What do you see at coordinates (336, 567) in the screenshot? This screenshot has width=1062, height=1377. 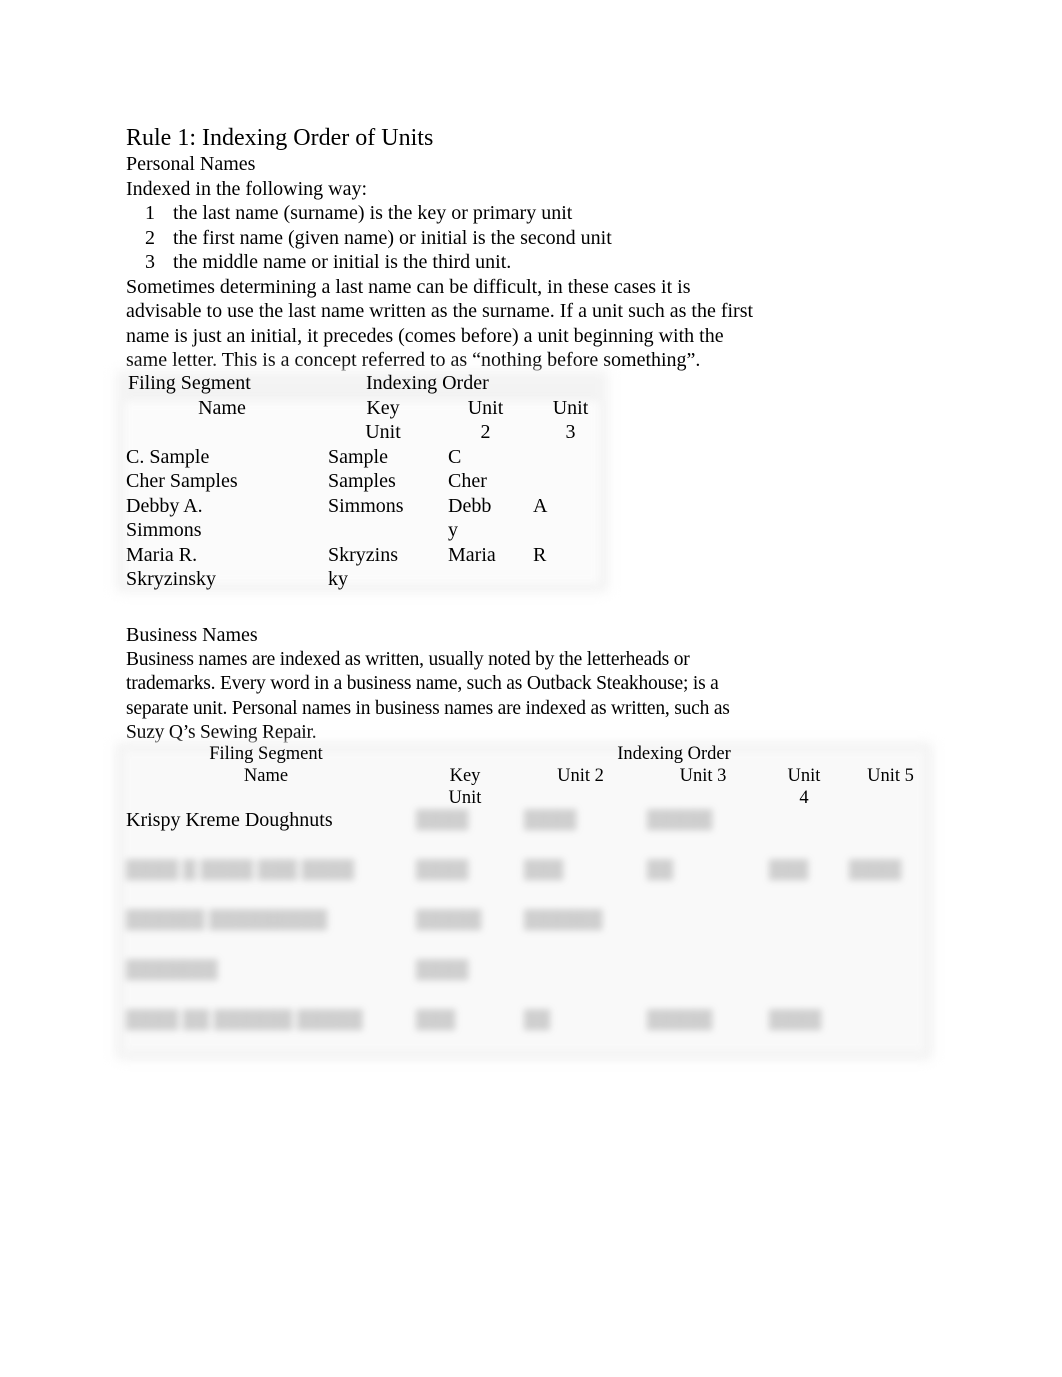 I see `table-row: Maria R. Skryzinsky Skryzinsky Maria R` at bounding box center [336, 567].